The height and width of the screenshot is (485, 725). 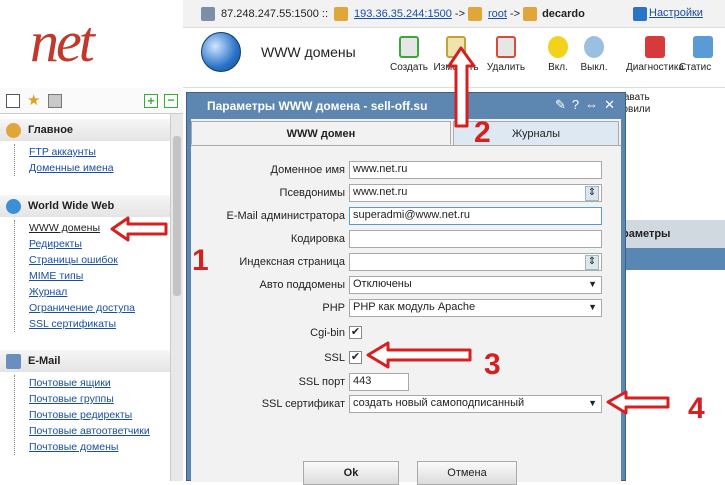 I want to click on sidebar-item-redirects: Редиректы, so click(x=98, y=244).